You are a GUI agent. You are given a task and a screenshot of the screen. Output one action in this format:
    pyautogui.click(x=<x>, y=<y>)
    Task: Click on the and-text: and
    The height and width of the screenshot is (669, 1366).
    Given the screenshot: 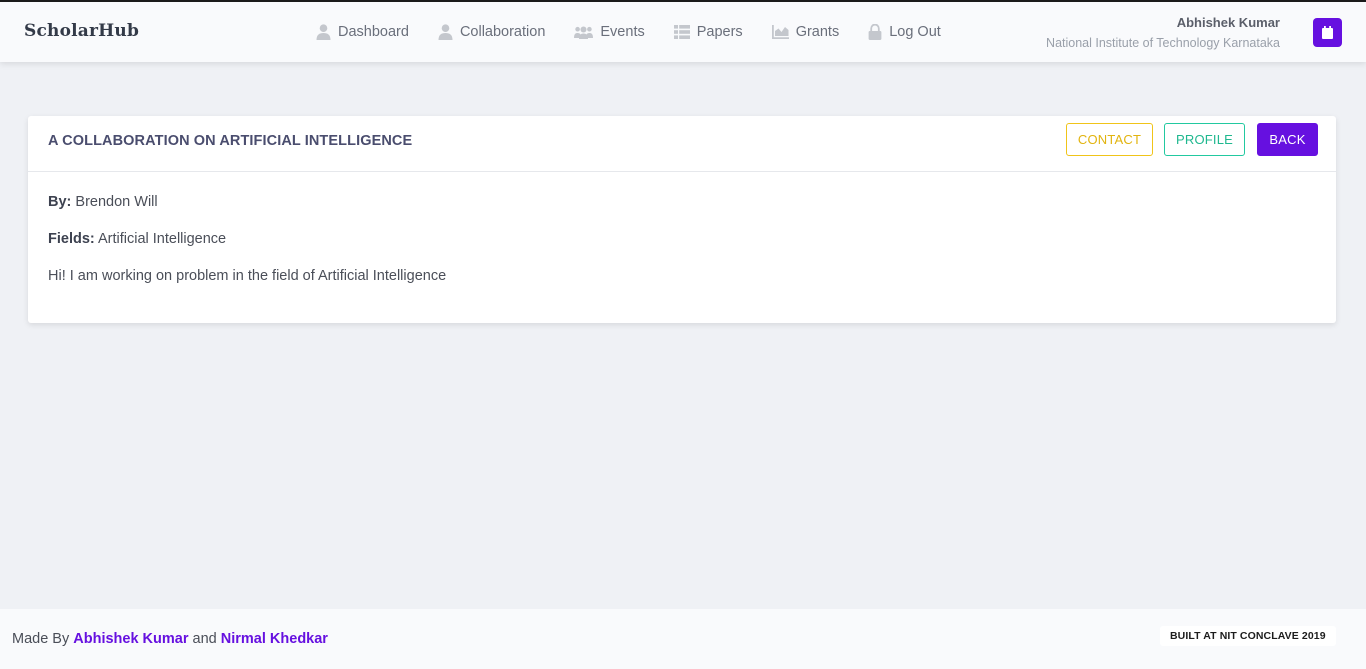 What is the action you would take?
    pyautogui.click(x=204, y=639)
    